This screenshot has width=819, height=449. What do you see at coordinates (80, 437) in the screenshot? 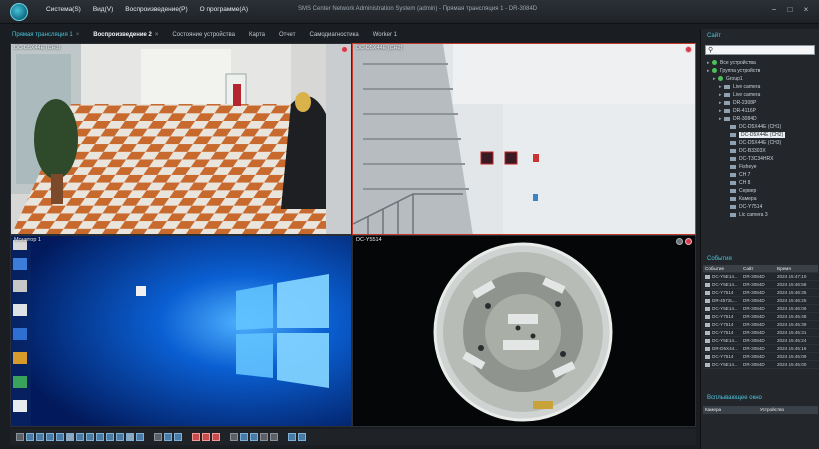
I see `layout-13-icon` at bounding box center [80, 437].